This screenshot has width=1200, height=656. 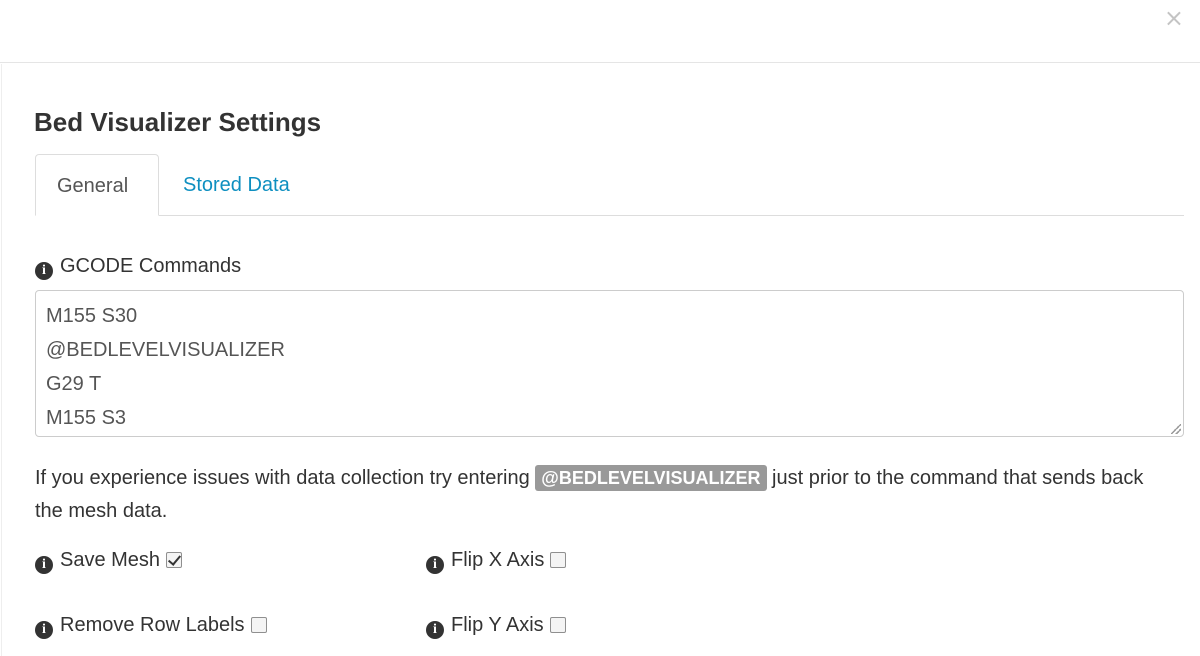 What do you see at coordinates (74, 384) in the screenshot?
I see `gcode-line: G29 T` at bounding box center [74, 384].